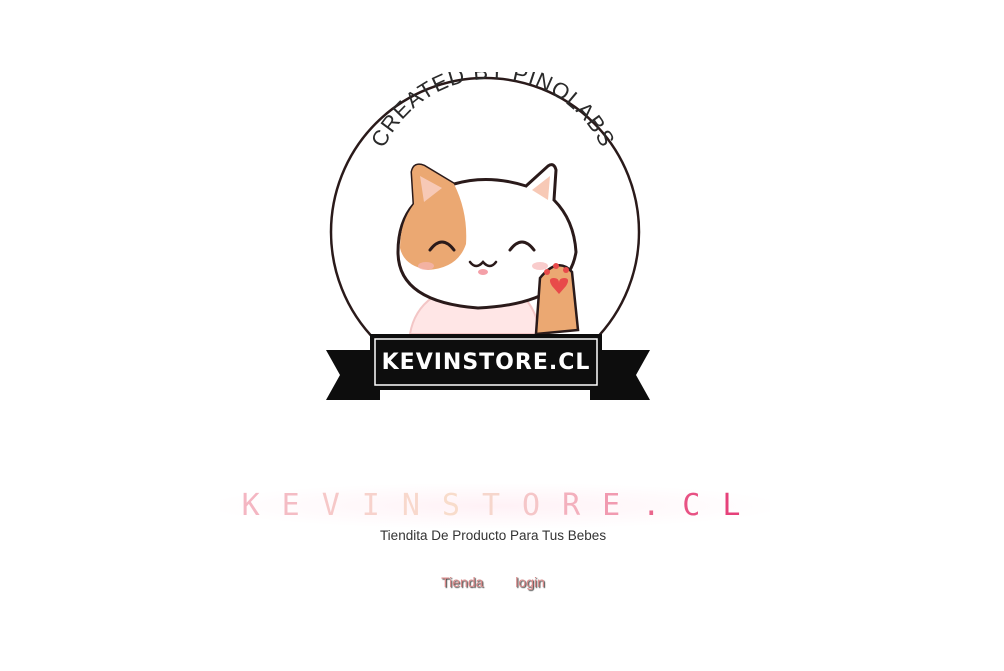  What do you see at coordinates (502, 505) in the screenshot?
I see `brand-letter: T` at bounding box center [502, 505].